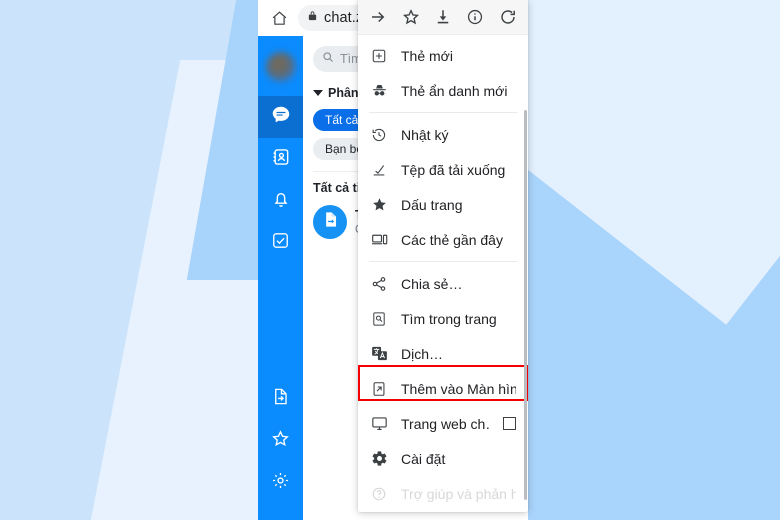  Describe the element at coordinates (379, 91) in the screenshot. I see `incognito-icon` at that location.